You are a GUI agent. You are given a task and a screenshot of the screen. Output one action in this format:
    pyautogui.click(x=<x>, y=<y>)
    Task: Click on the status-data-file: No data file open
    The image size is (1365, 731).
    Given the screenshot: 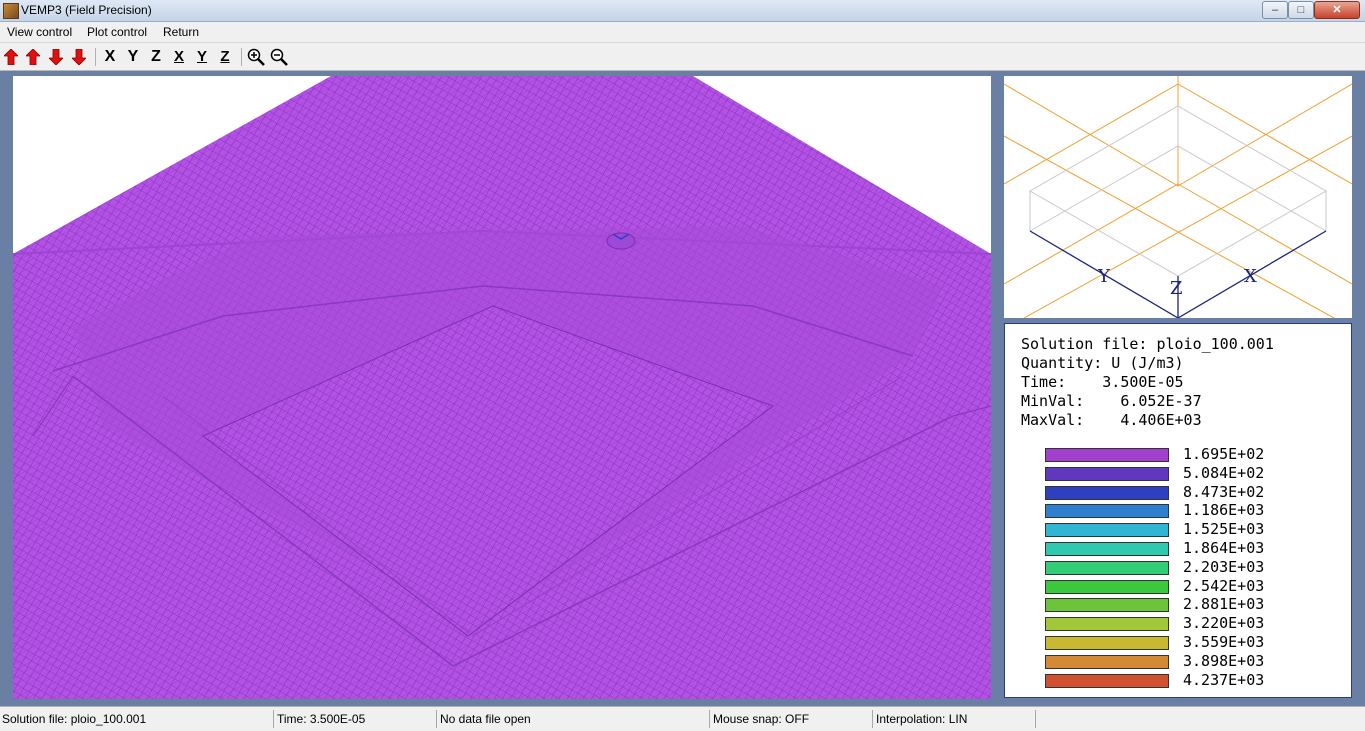 What is the action you would take?
    pyautogui.click(x=574, y=719)
    